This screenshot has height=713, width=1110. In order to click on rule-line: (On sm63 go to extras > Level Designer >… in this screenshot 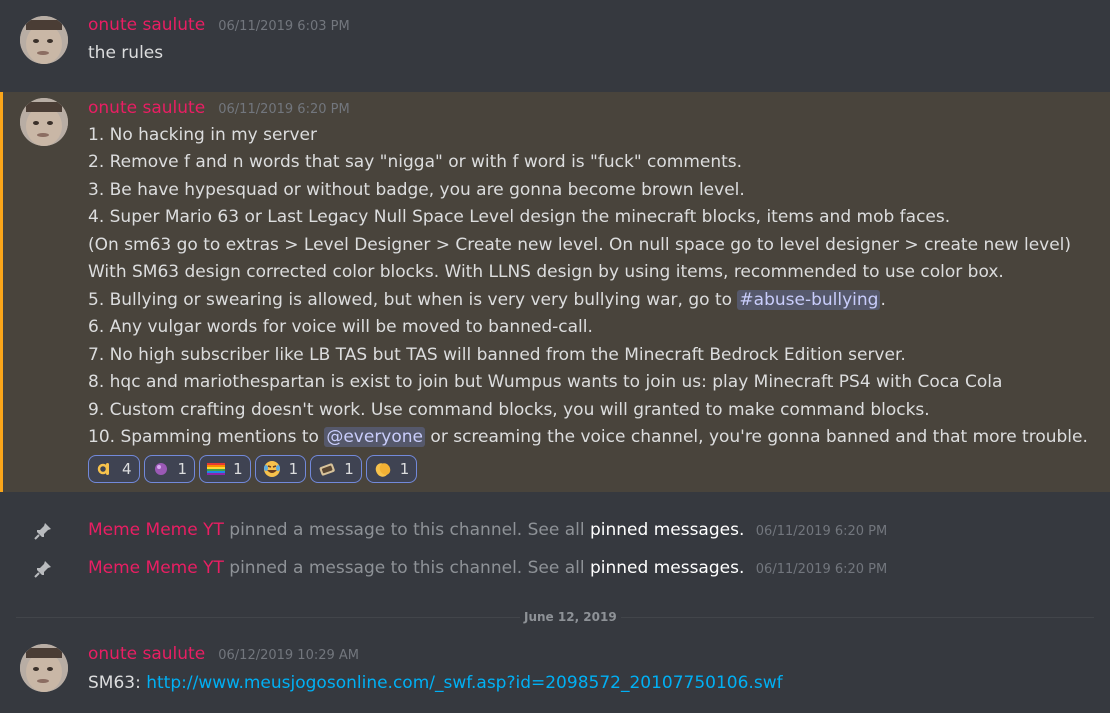, I will do `click(580, 245)`.